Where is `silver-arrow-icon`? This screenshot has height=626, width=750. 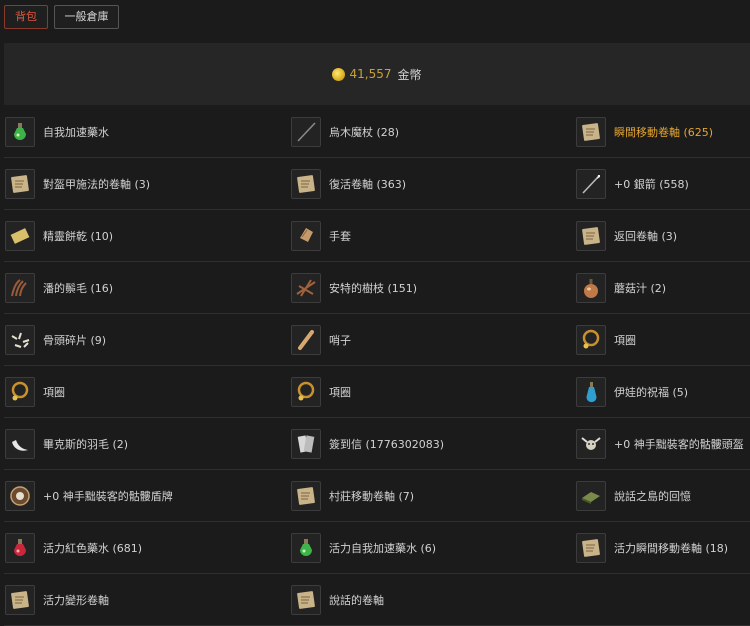 silver-arrow-icon is located at coordinates (591, 183).